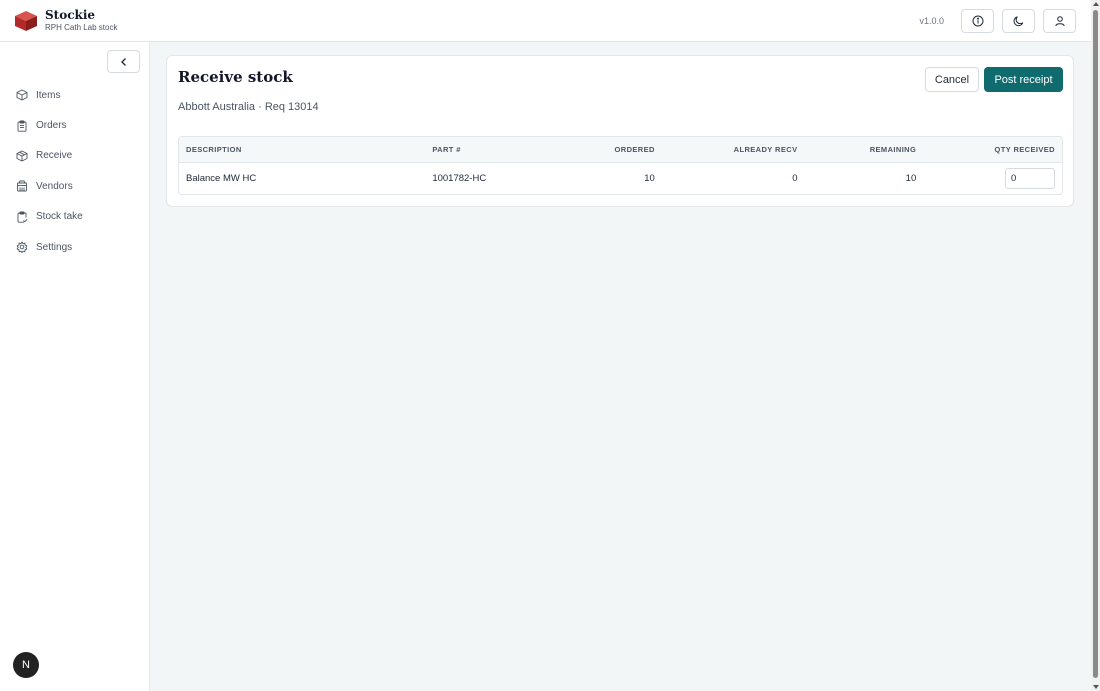 The height and width of the screenshot is (691, 1100). Describe the element at coordinates (75, 95) in the screenshot. I see `sidebar-item-items: Items` at that location.